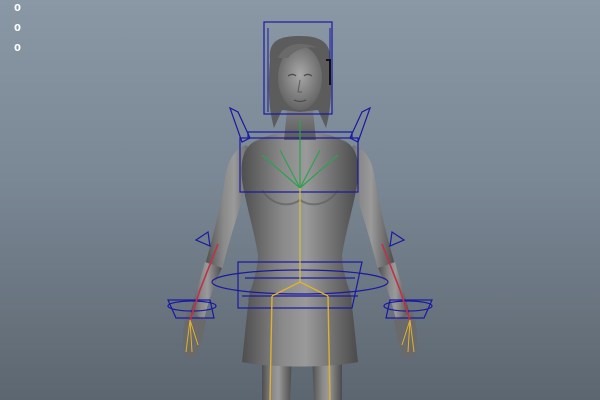 The image size is (600, 400). Describe the element at coordinates (360, 124) in the screenshot. I see `right-shoulder-control` at that location.